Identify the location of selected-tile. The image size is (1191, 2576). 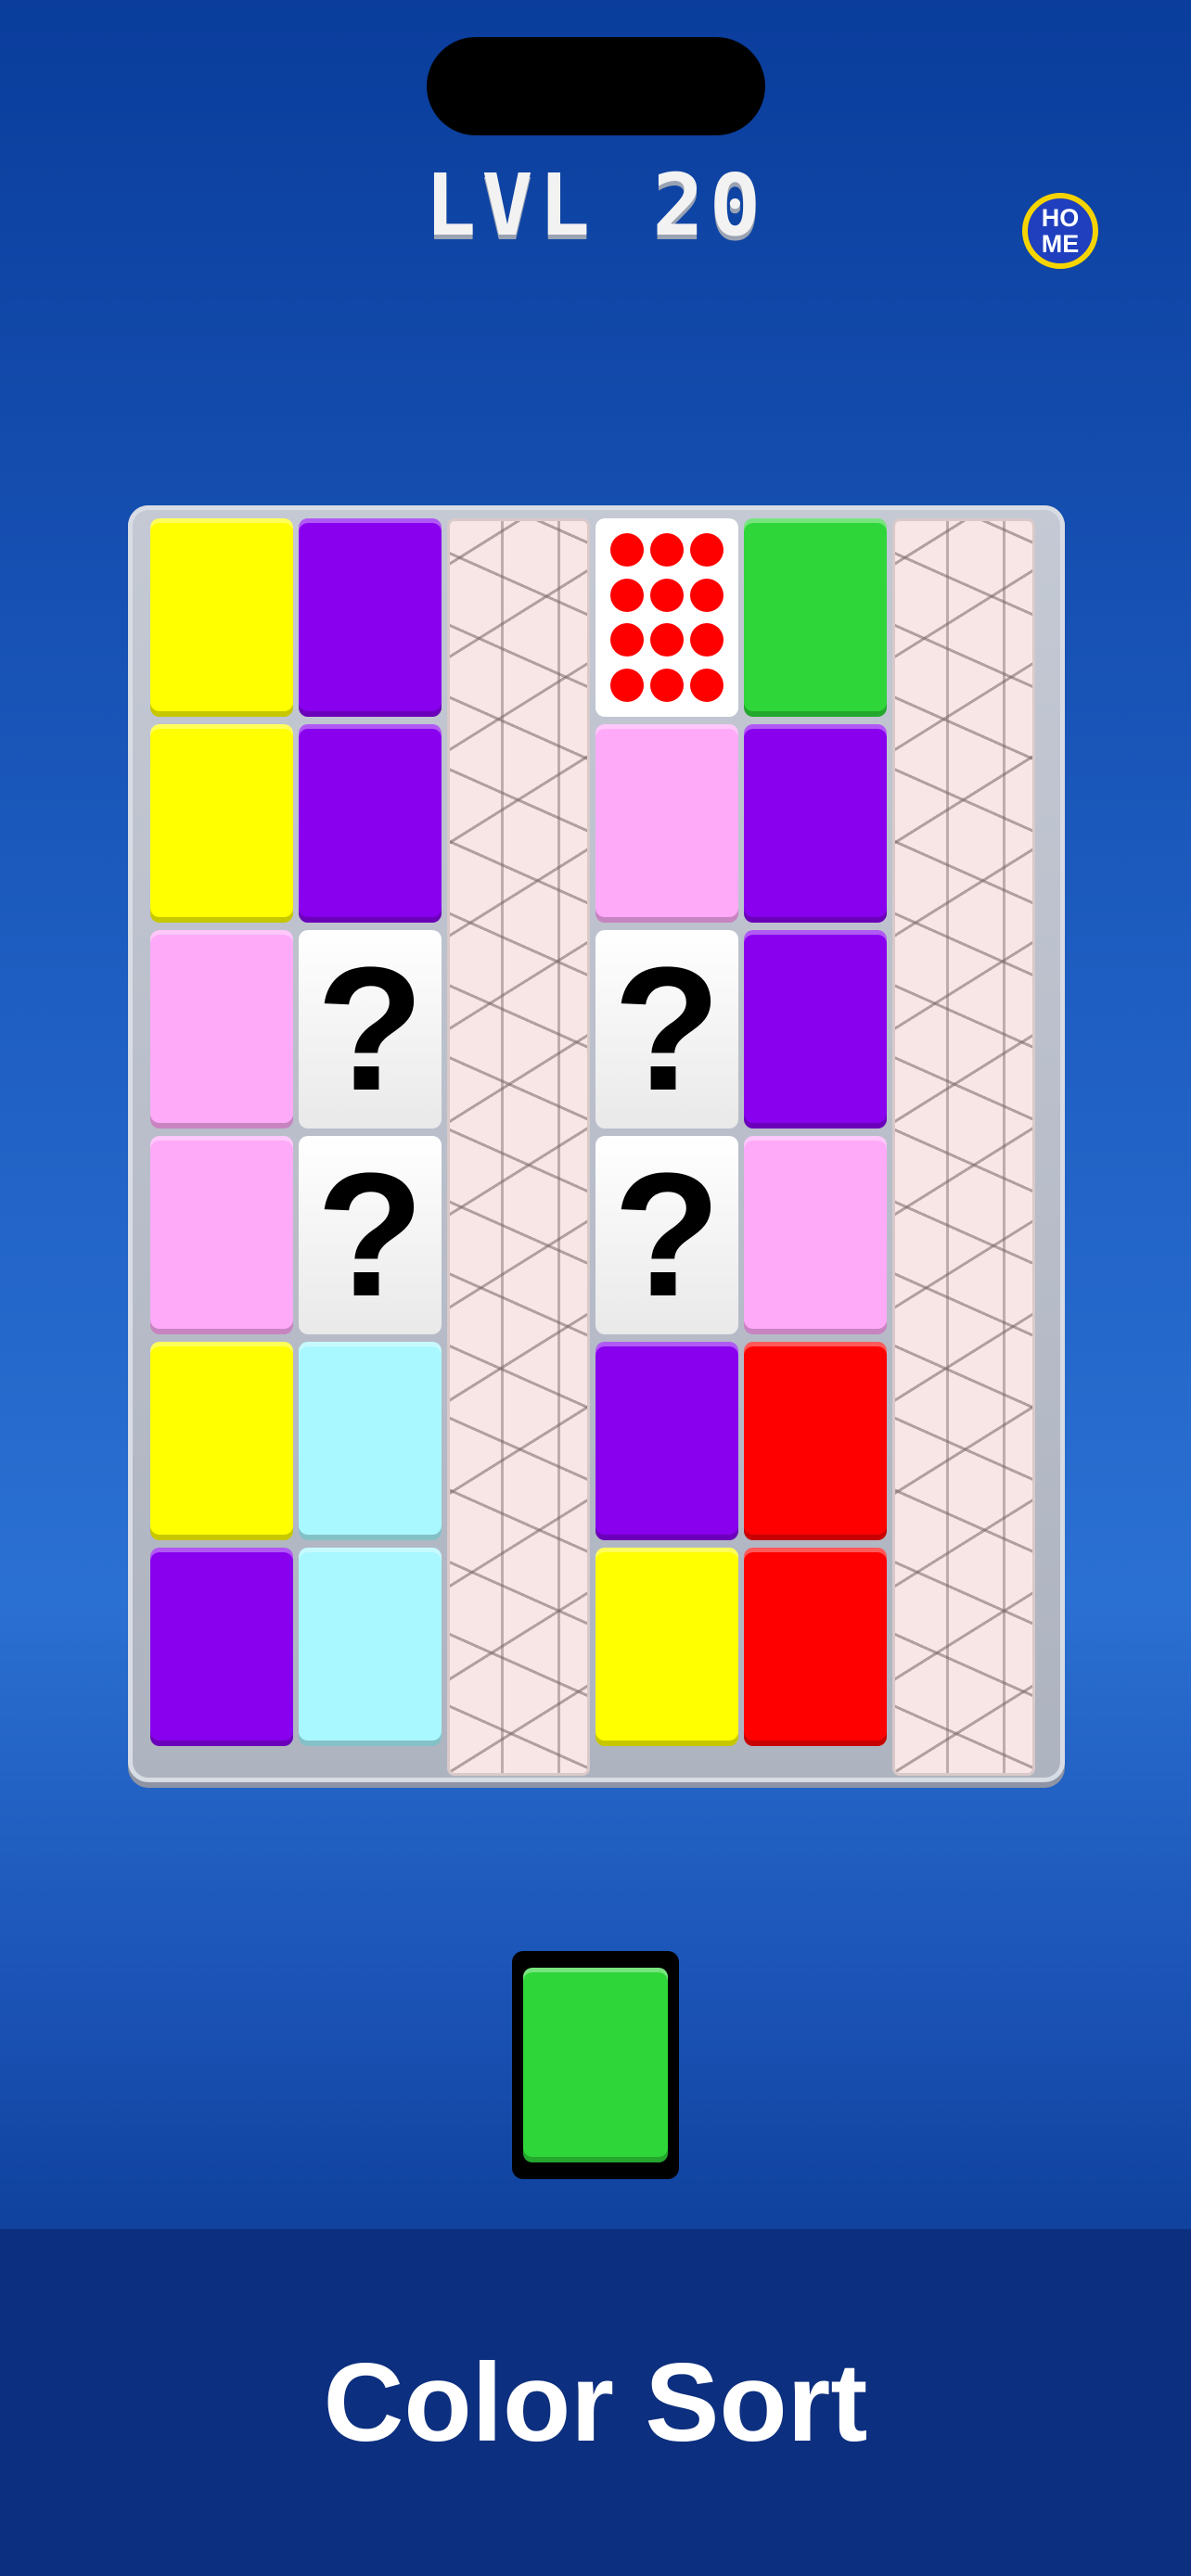
(595, 2065).